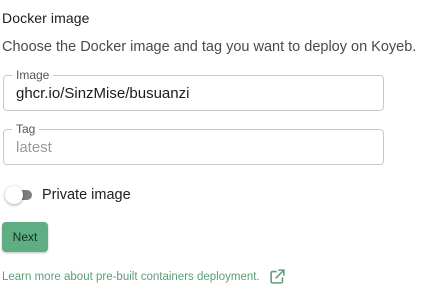 Image resolution: width=447 pixels, height=304 pixels. What do you see at coordinates (86, 195) in the screenshot?
I see `private-image-label: Private image` at bounding box center [86, 195].